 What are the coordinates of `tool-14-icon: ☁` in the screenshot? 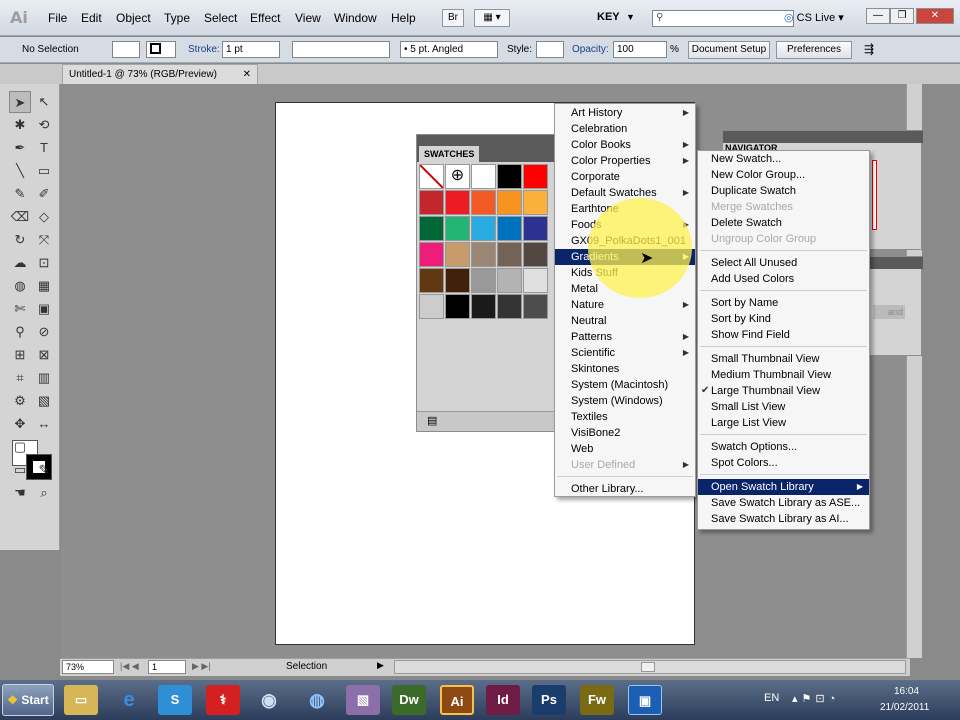 It's located at (20, 263).